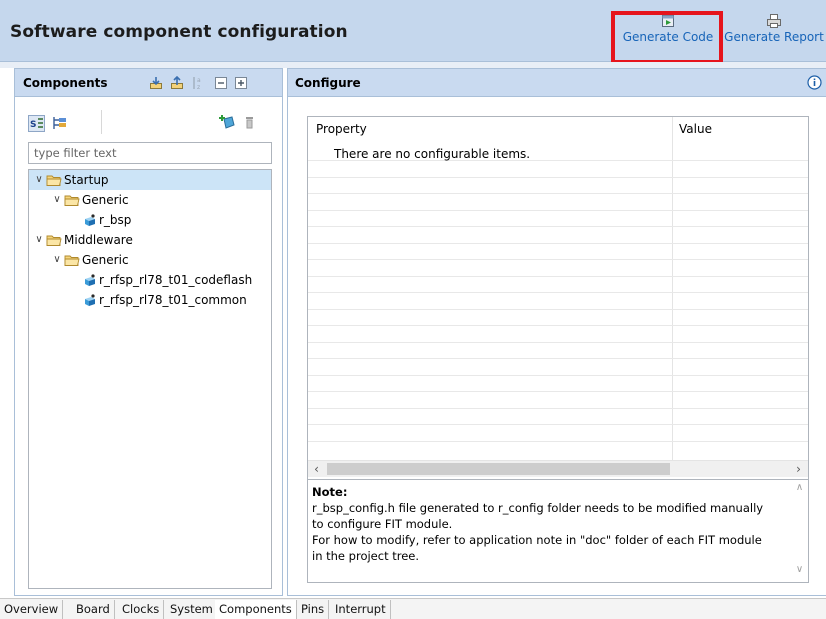 This screenshot has height=619, width=826. Describe the element at coordinates (93, 609) in the screenshot. I see `tab-board: Board` at that location.